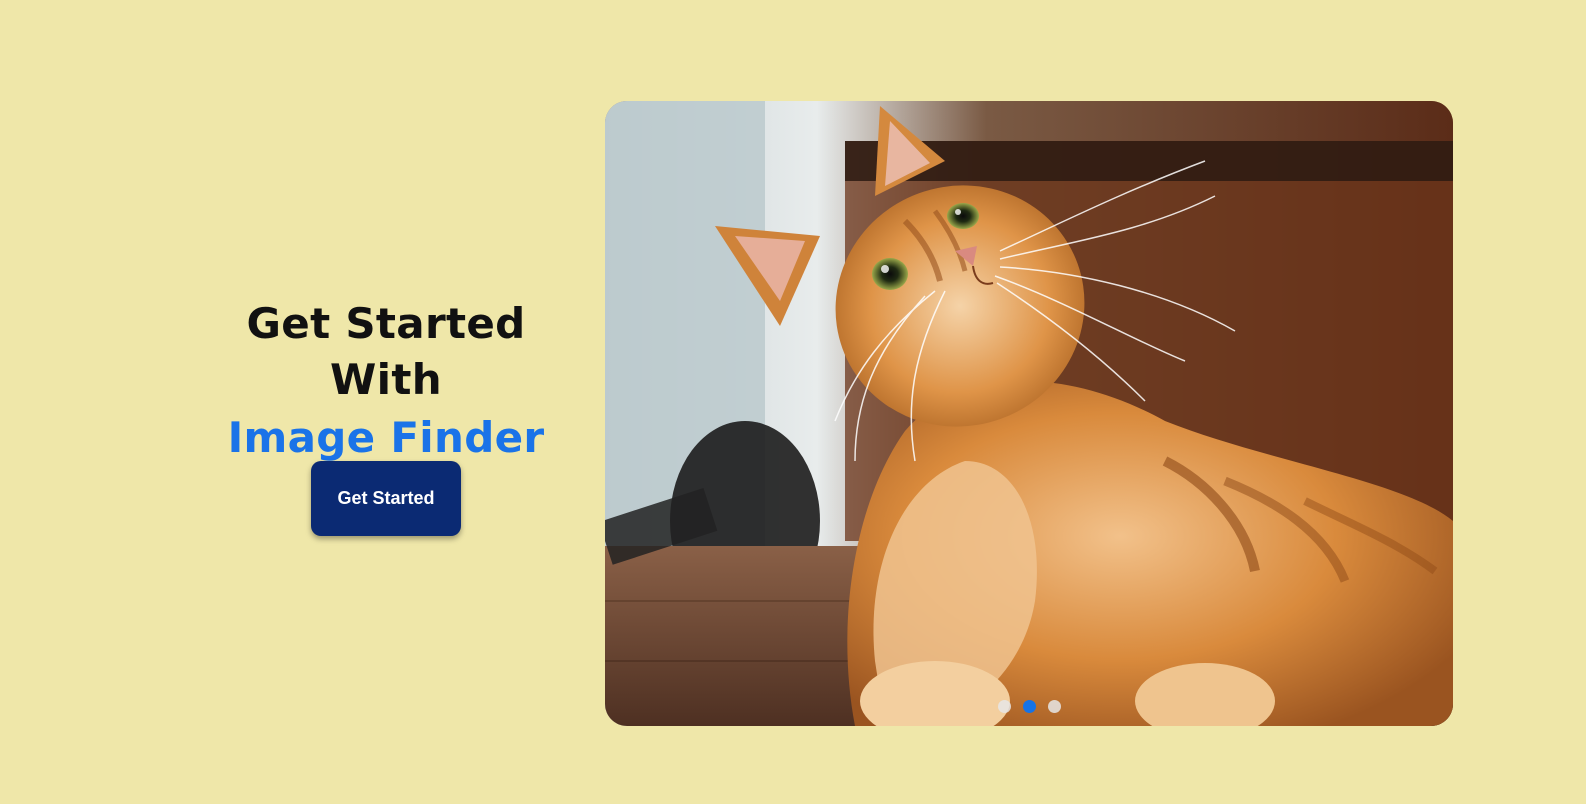 The width and height of the screenshot is (1586, 804). What do you see at coordinates (386, 498) in the screenshot?
I see `get-started-button: Get Started` at bounding box center [386, 498].